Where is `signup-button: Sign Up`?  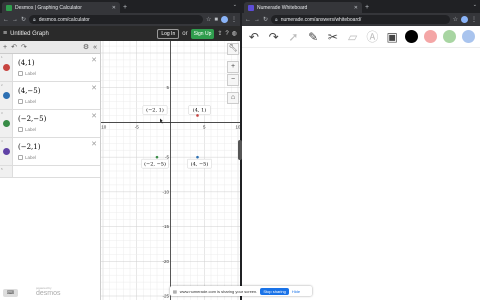
signup-button: Sign Up is located at coordinates (202, 33).